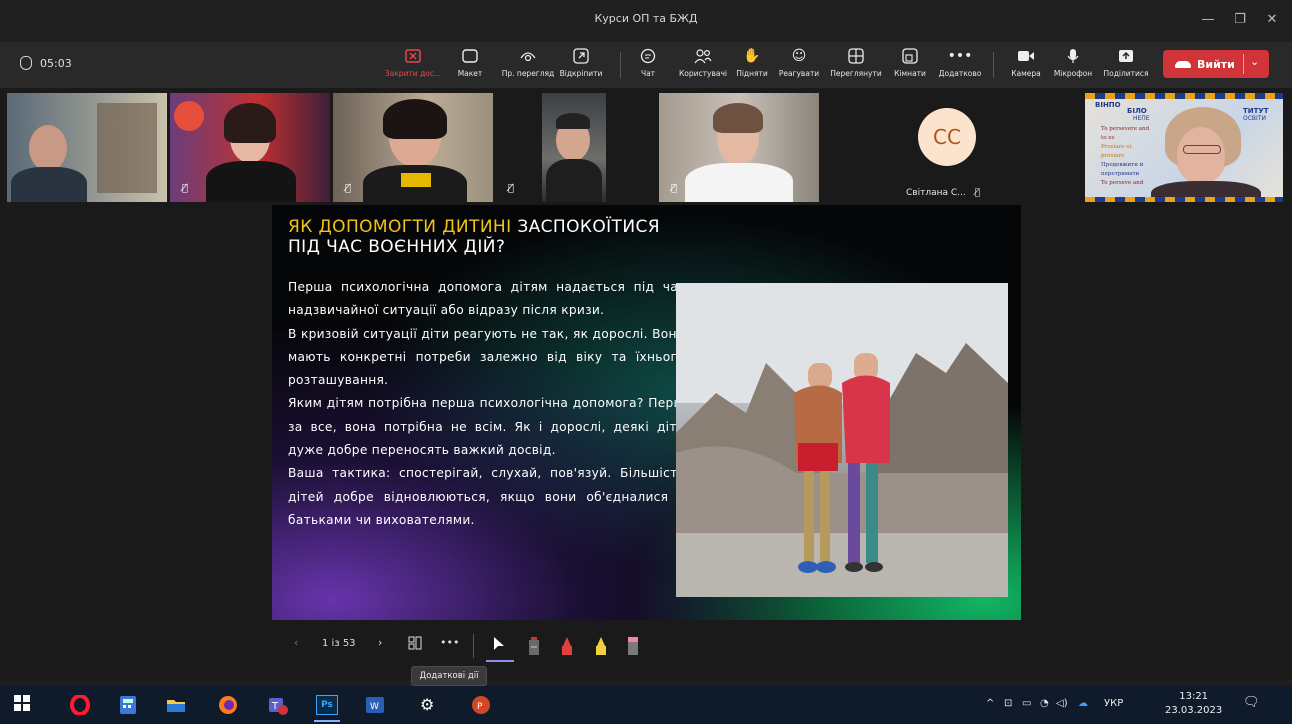 This screenshot has width=1292, height=724. I want to click on more-actions-button: •••, so click(449, 642).